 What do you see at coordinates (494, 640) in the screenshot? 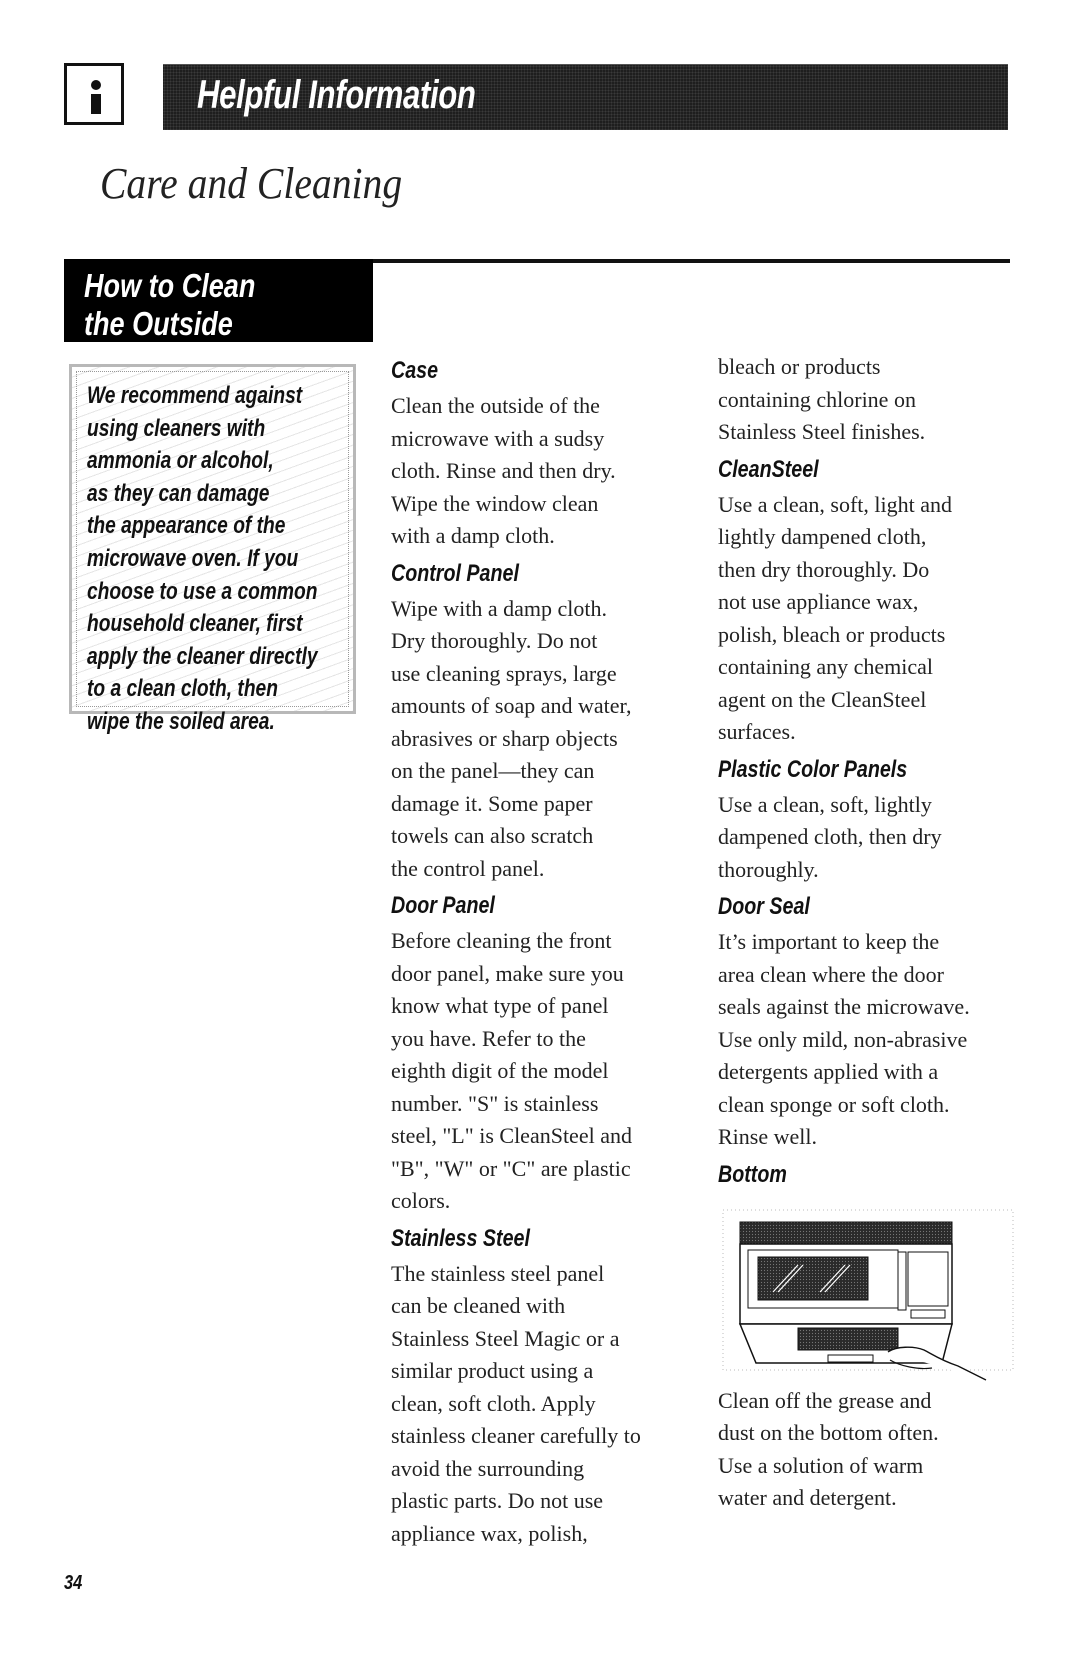
I see `body-line: Dry thoroughly. Do not` at bounding box center [494, 640].